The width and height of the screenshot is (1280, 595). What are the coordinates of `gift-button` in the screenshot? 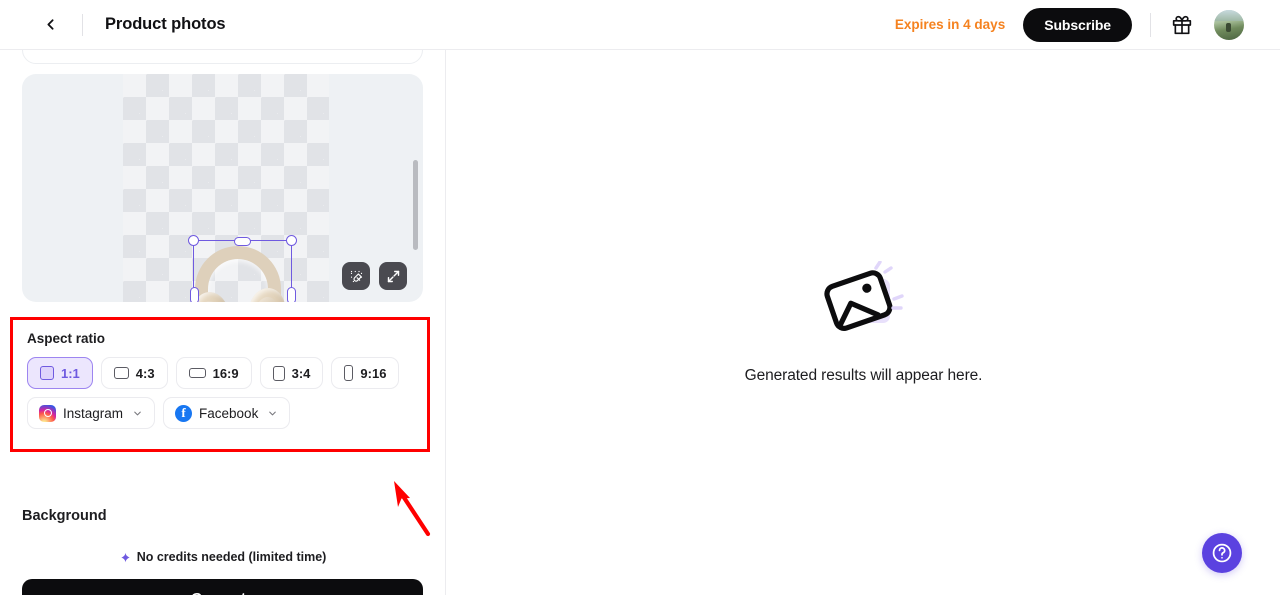 It's located at (1182, 25).